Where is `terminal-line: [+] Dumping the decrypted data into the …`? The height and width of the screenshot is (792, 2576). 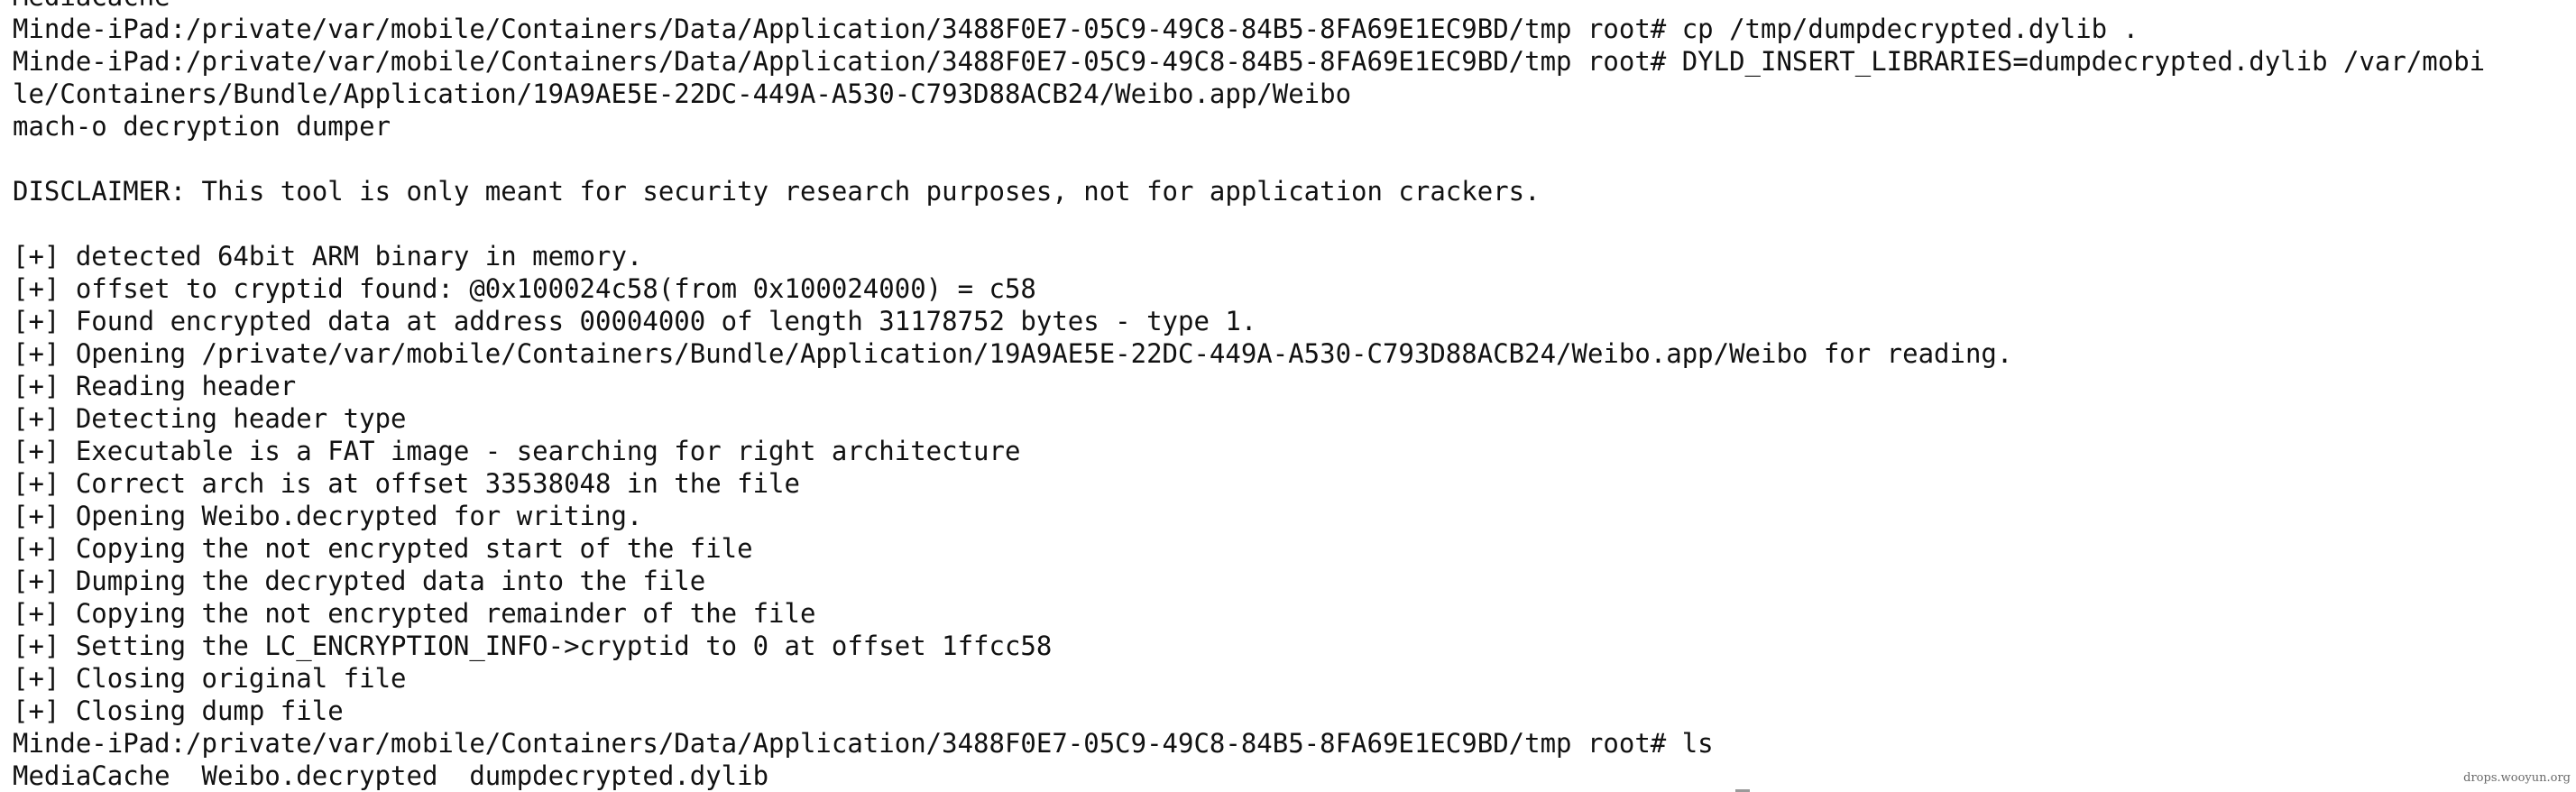
terminal-line: [+] Dumping the decrypted data into the … is located at coordinates (359, 581).